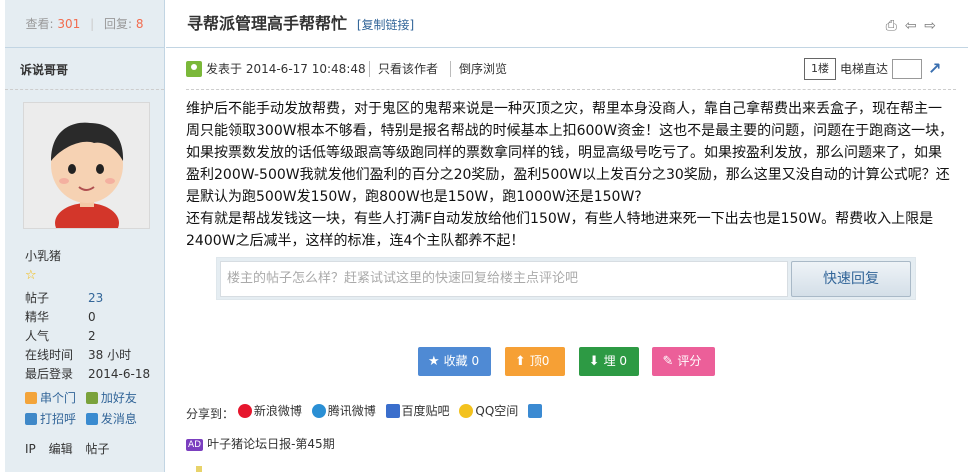 This screenshot has width=968, height=472. I want to click on home-icon, so click(31, 398).